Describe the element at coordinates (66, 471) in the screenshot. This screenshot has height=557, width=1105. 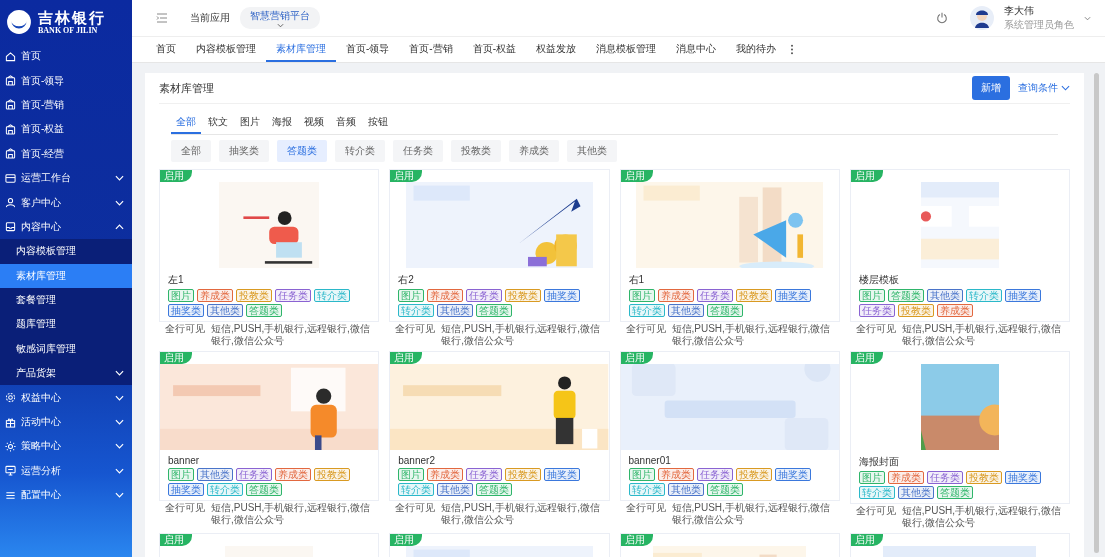
I see `nav-item: 运营分析` at that location.